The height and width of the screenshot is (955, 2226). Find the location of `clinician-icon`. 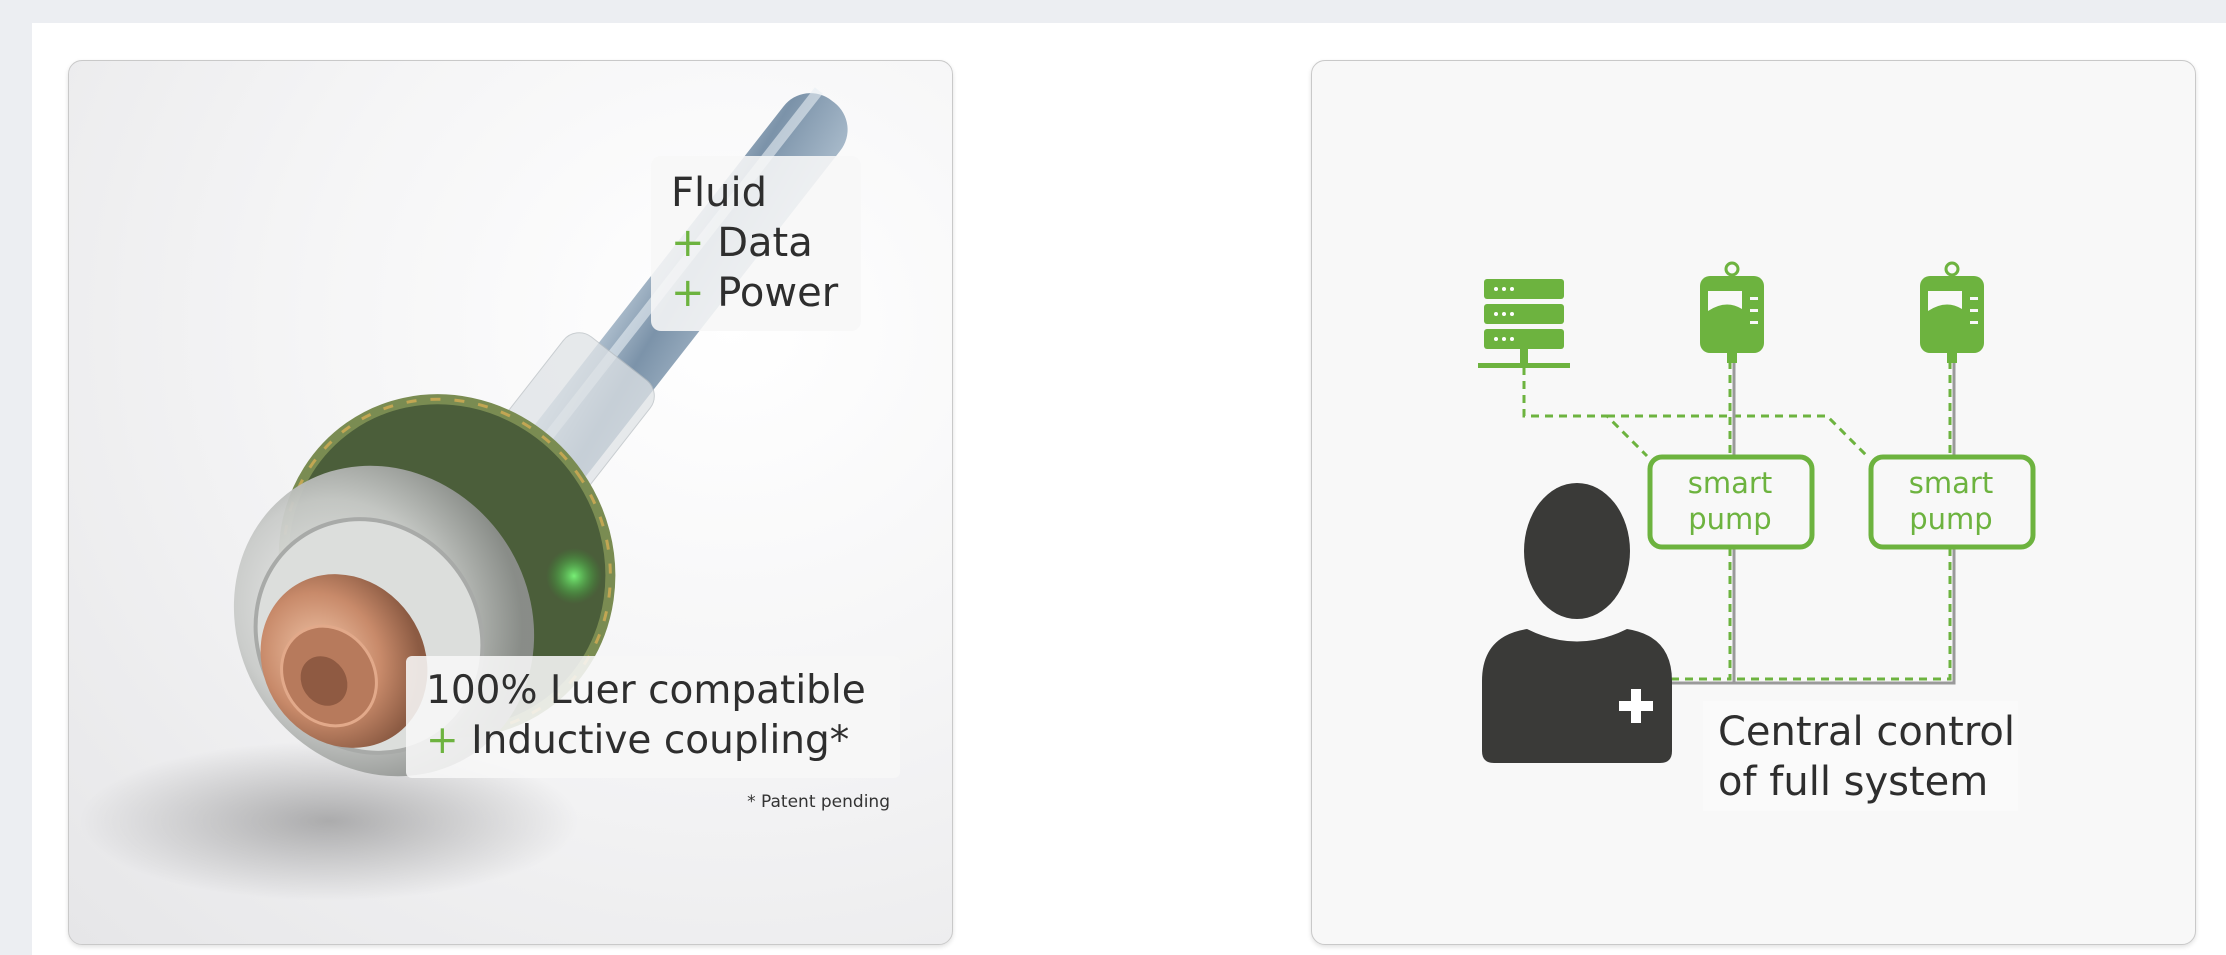

clinician-icon is located at coordinates (1577, 623).